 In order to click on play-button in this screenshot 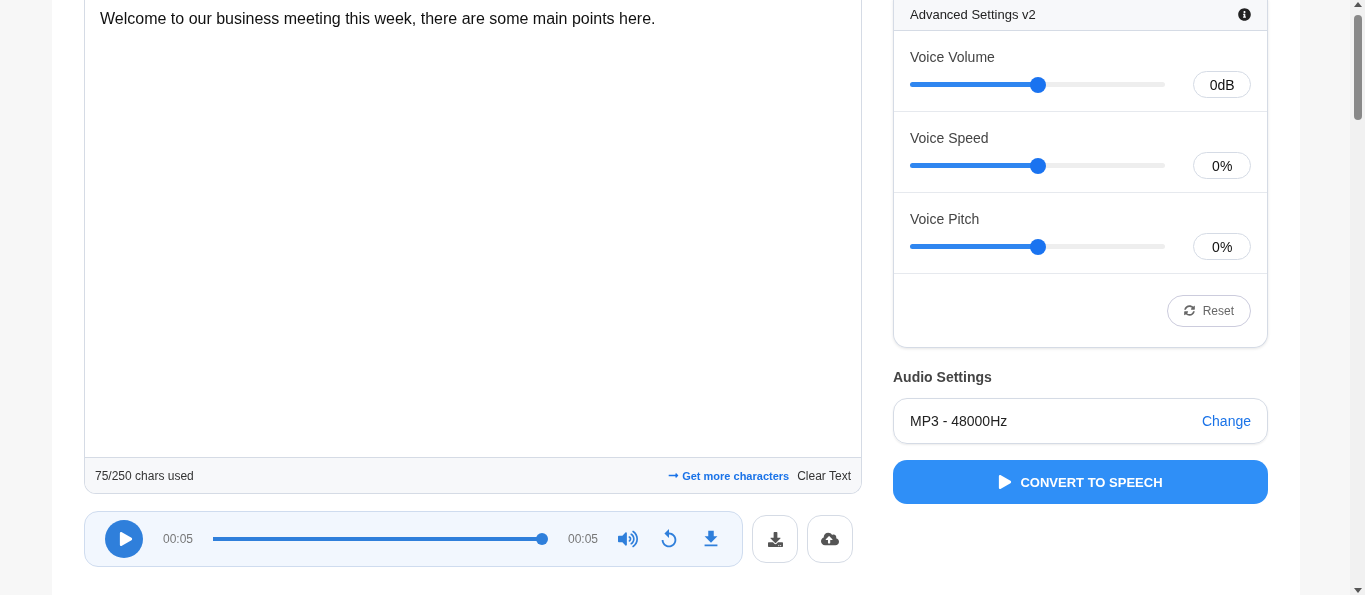, I will do `click(124, 539)`.